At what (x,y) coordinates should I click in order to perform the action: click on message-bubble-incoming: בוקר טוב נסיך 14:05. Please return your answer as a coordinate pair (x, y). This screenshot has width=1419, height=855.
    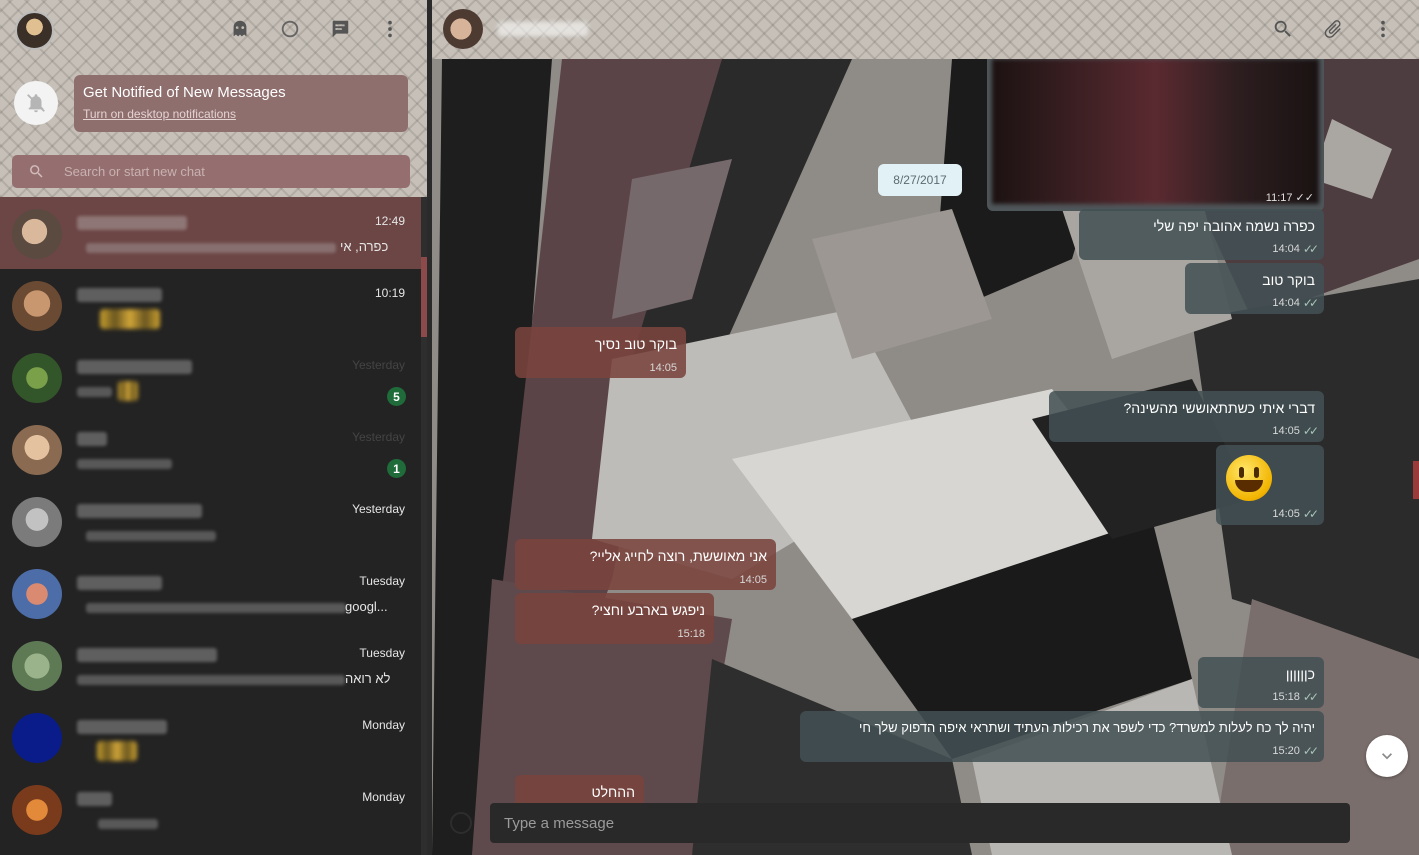
    Looking at the image, I should click on (600, 352).